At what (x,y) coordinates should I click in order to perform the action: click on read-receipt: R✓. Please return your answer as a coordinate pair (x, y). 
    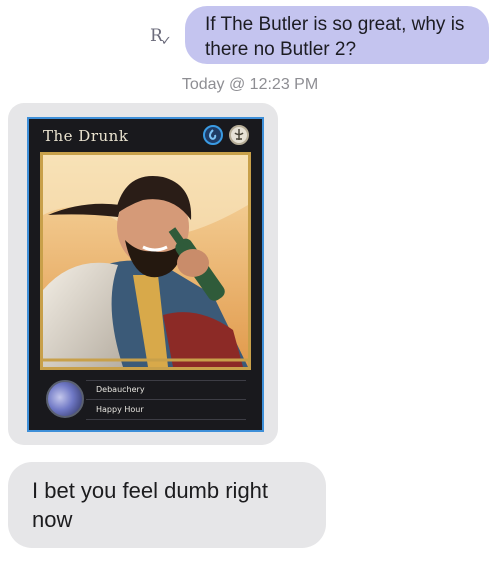
    Looking at the image, I should click on (161, 37).